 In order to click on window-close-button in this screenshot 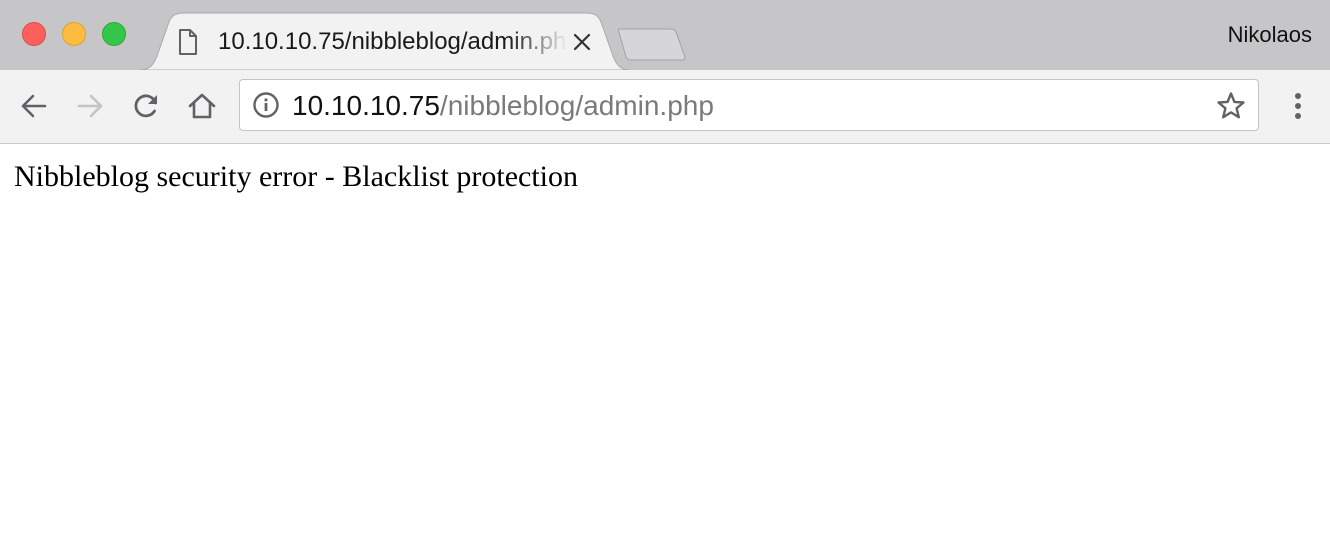, I will do `click(34, 34)`.